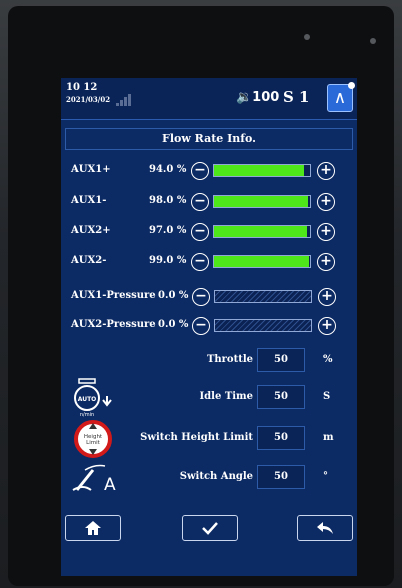  I want to click on clock-time: 10 12, so click(82, 87).